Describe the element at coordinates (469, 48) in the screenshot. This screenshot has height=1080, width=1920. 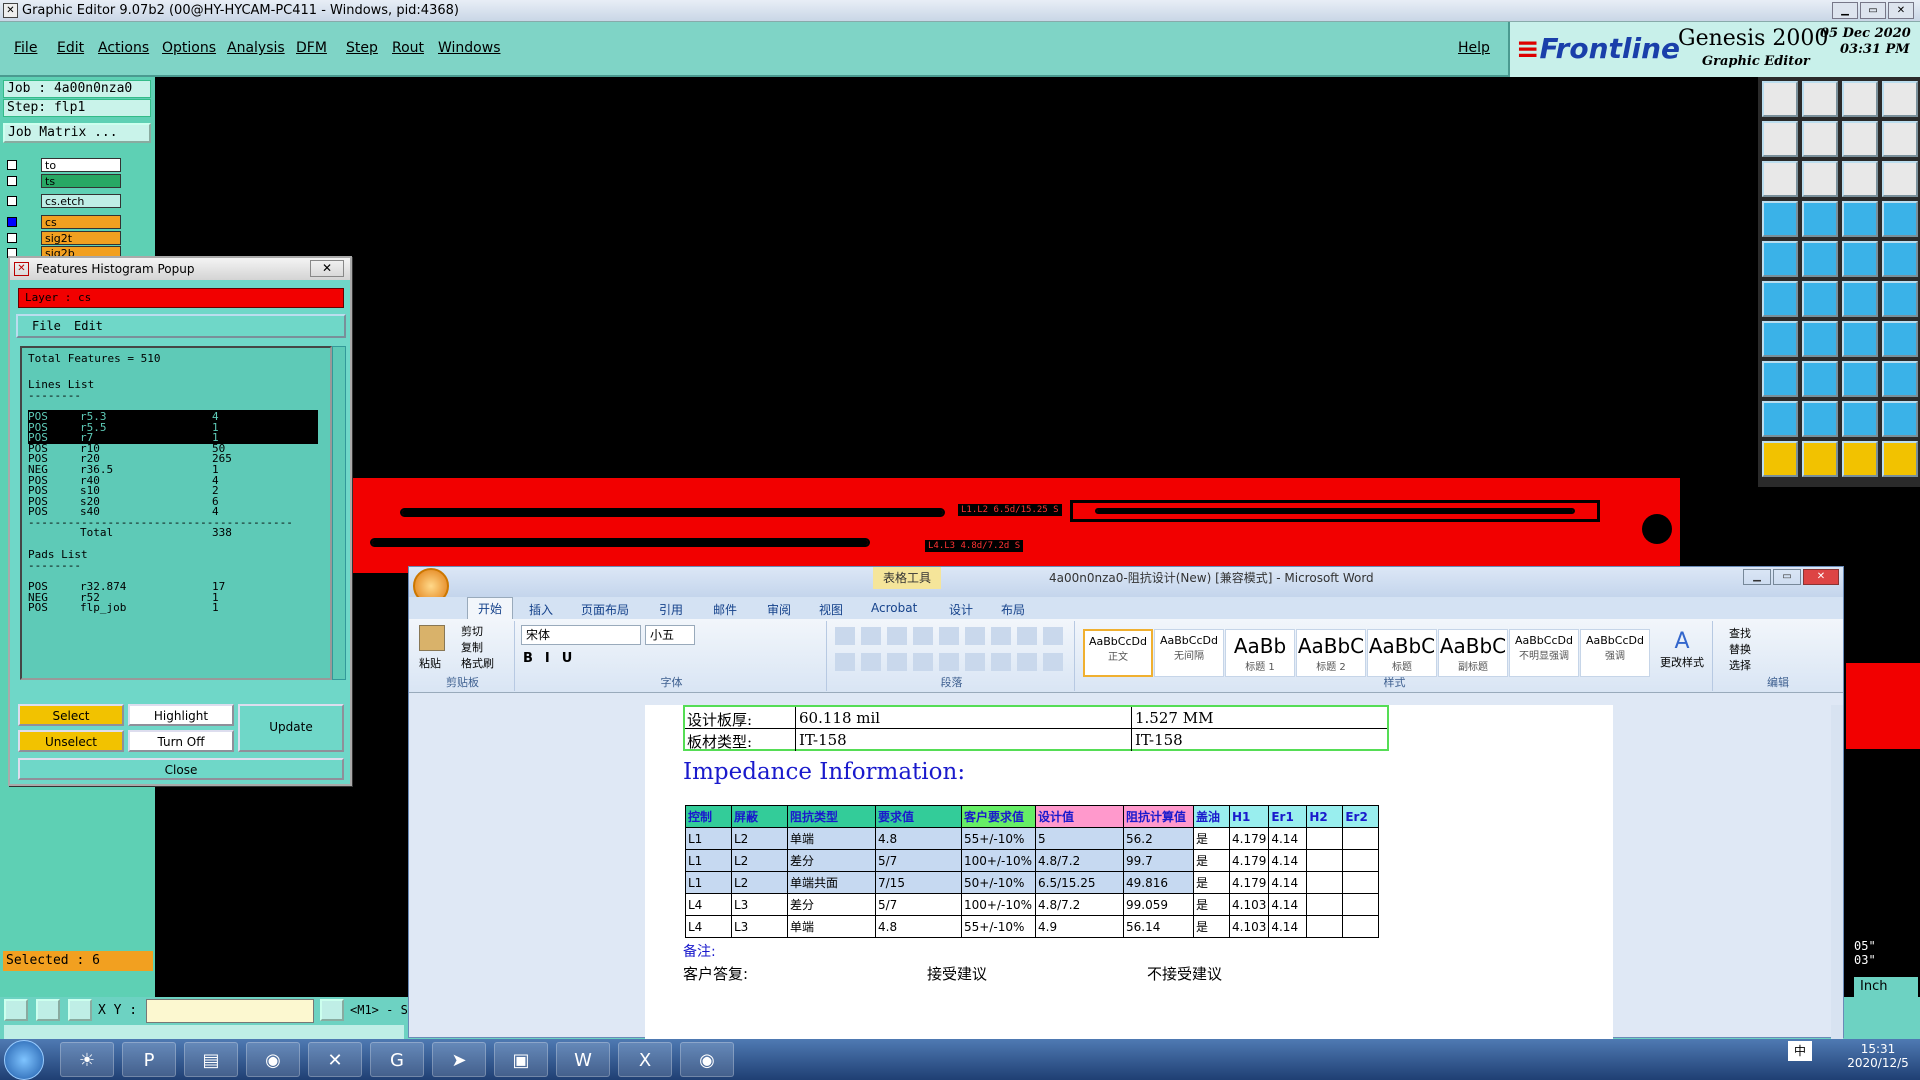
I see `menu-windows: Windows` at that location.